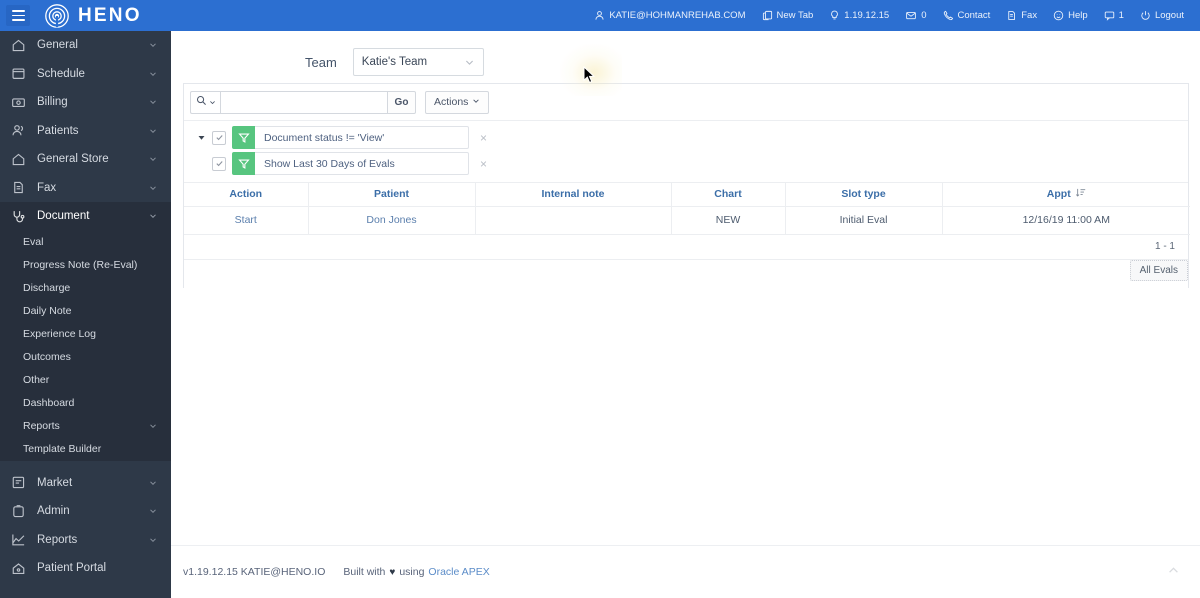  Describe the element at coordinates (201, 137) in the screenshot. I see `filter-collapse-toggle-icon` at that location.